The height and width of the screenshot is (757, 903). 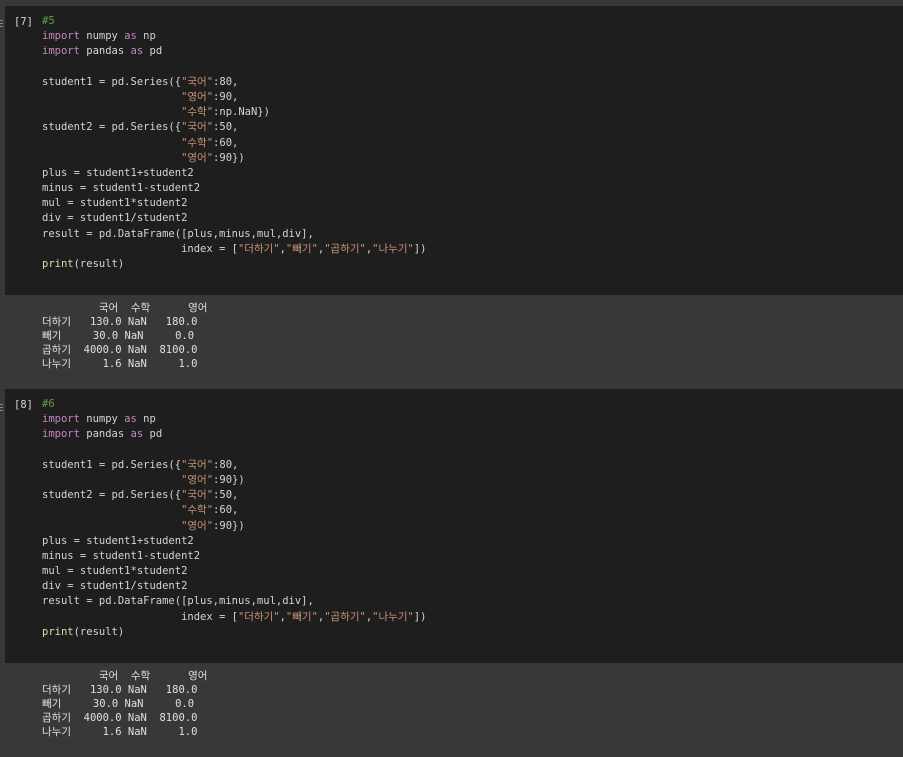 What do you see at coordinates (234, 21) in the screenshot?
I see `code-line: #5` at bounding box center [234, 21].